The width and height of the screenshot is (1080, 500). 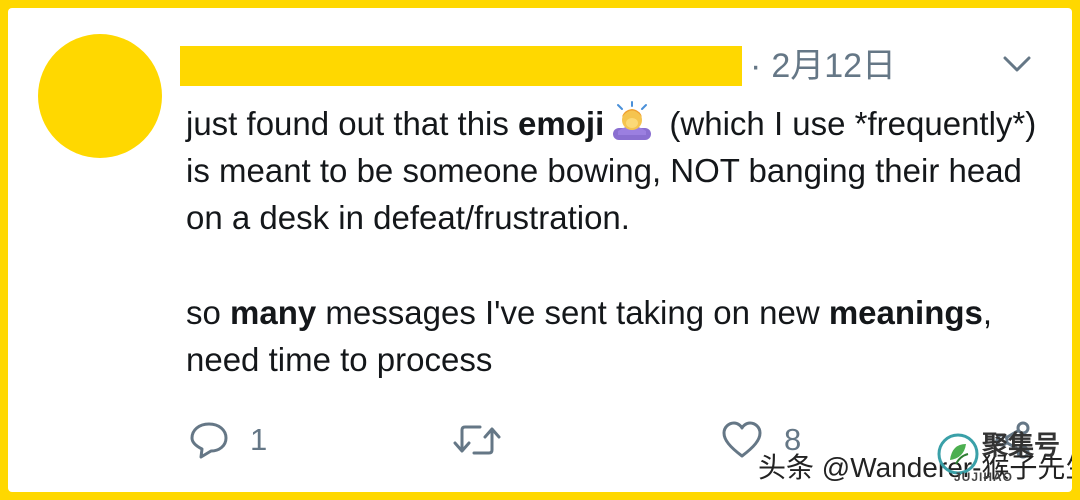 I want to click on watermark-logo: 聚集号 JUJIHAO, so click(x=1001, y=458).